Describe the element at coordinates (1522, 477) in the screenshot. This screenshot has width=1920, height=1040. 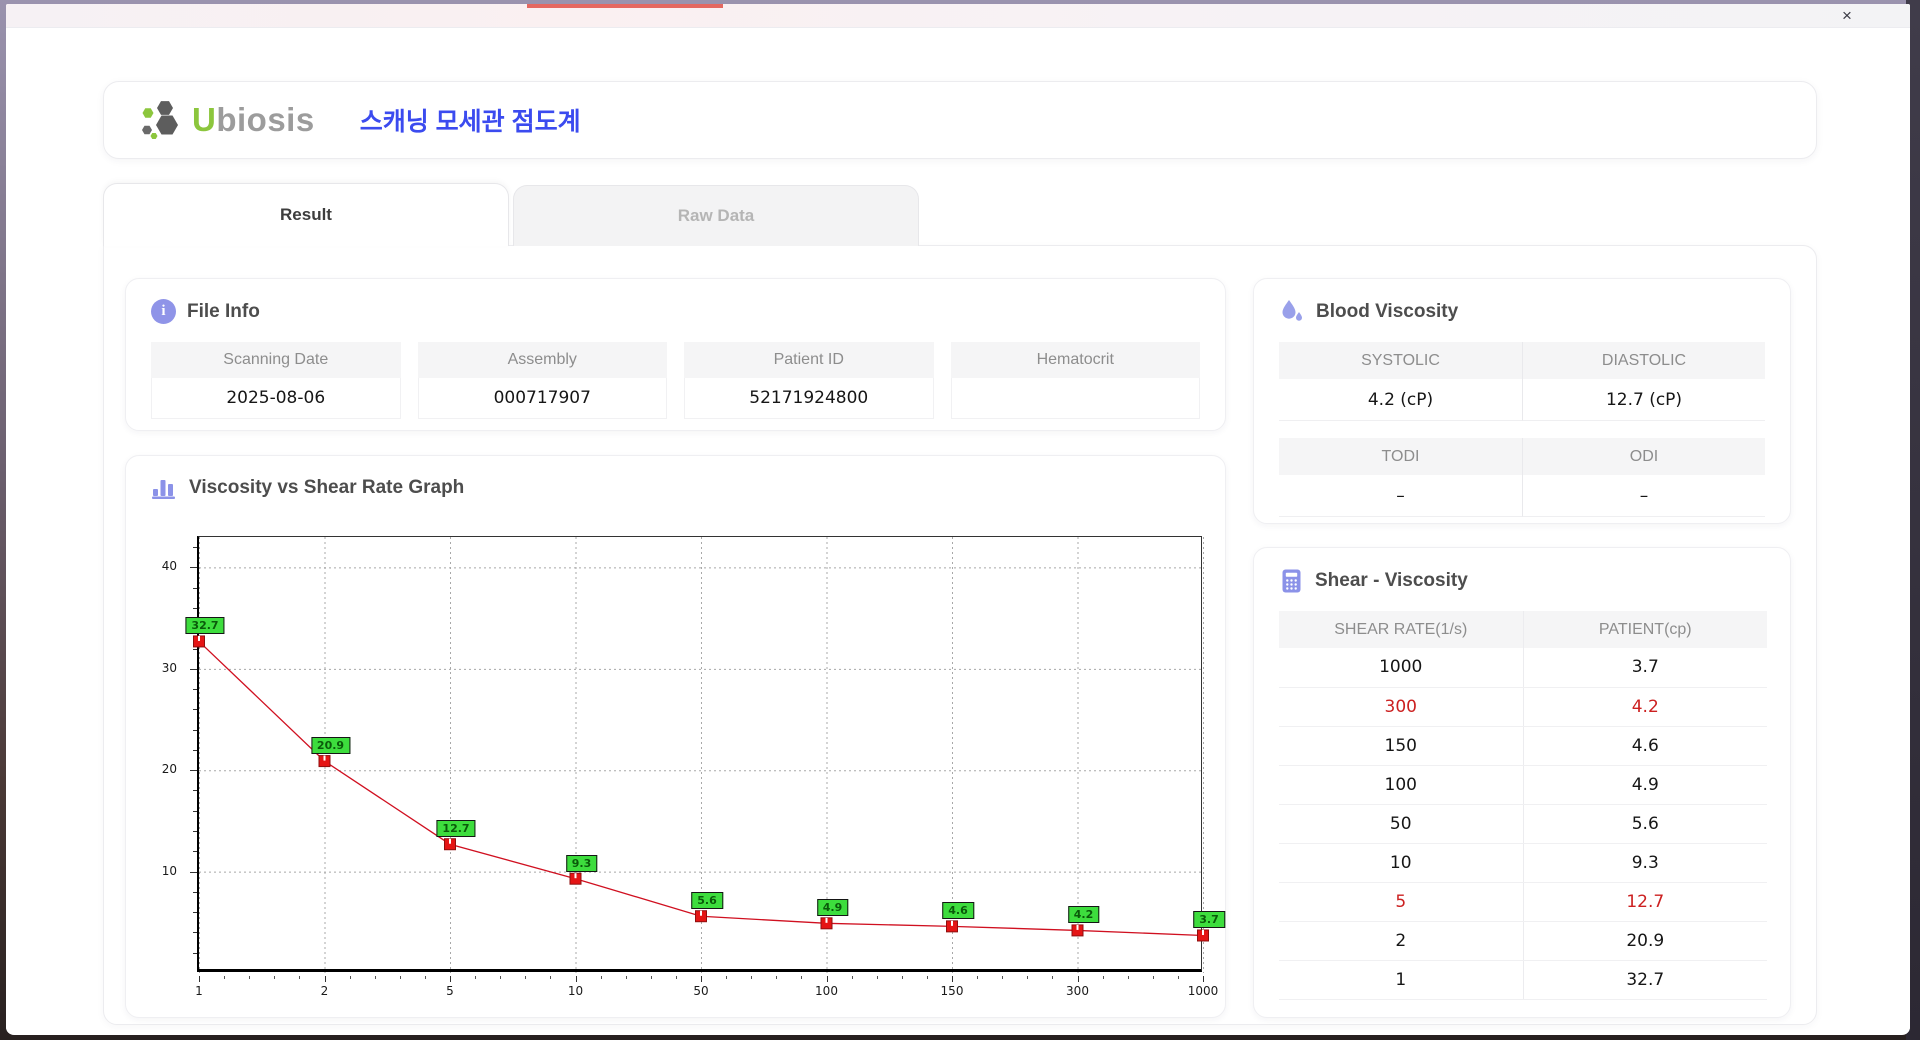
I see `blood-viscosity-group: TODI ODI – –` at that location.